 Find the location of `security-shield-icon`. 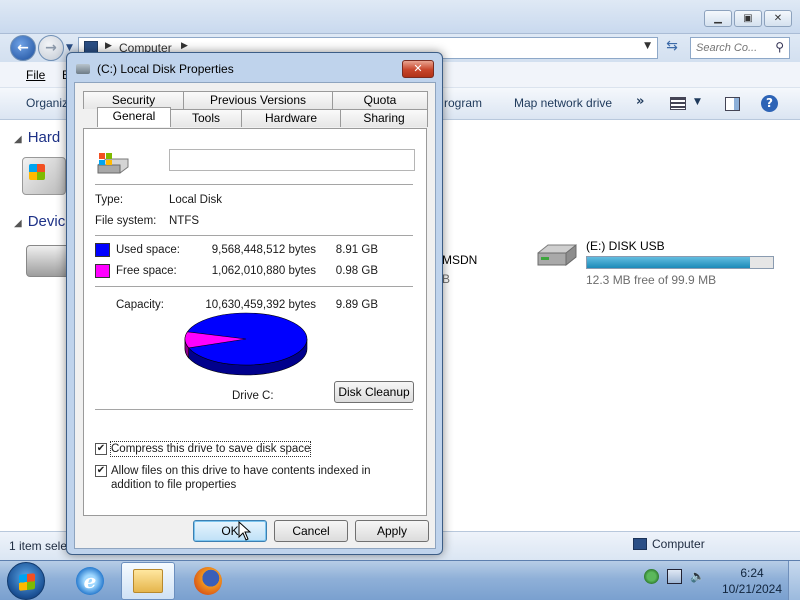

security-shield-icon is located at coordinates (651, 576).